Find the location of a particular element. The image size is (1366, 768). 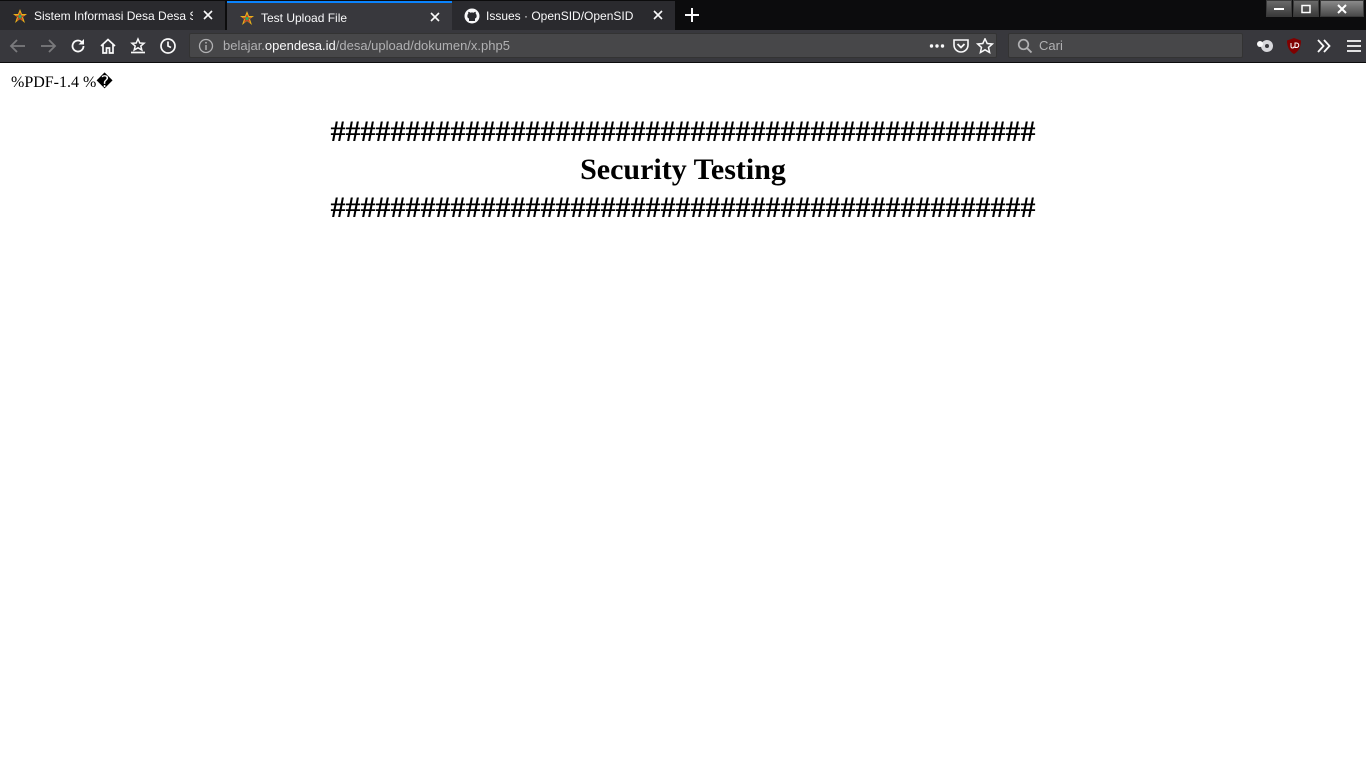

github-icon is located at coordinates (472, 16).